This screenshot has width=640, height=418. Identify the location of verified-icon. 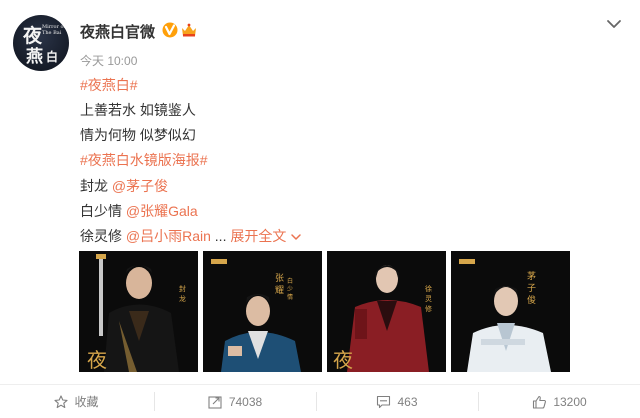
(170, 30).